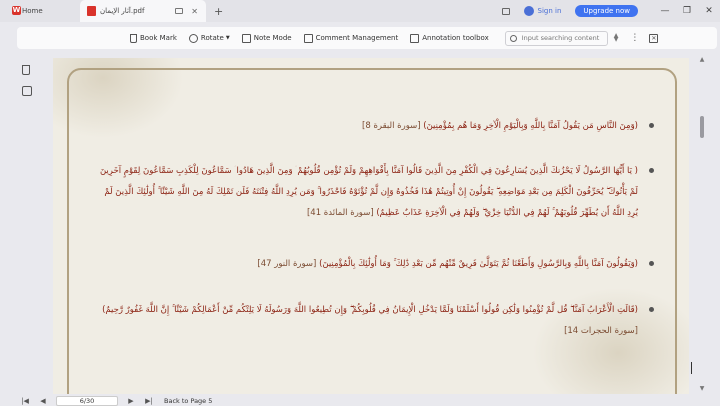  What do you see at coordinates (702, 388) in the screenshot?
I see `scroll-down-icon: ▼` at bounding box center [702, 388].